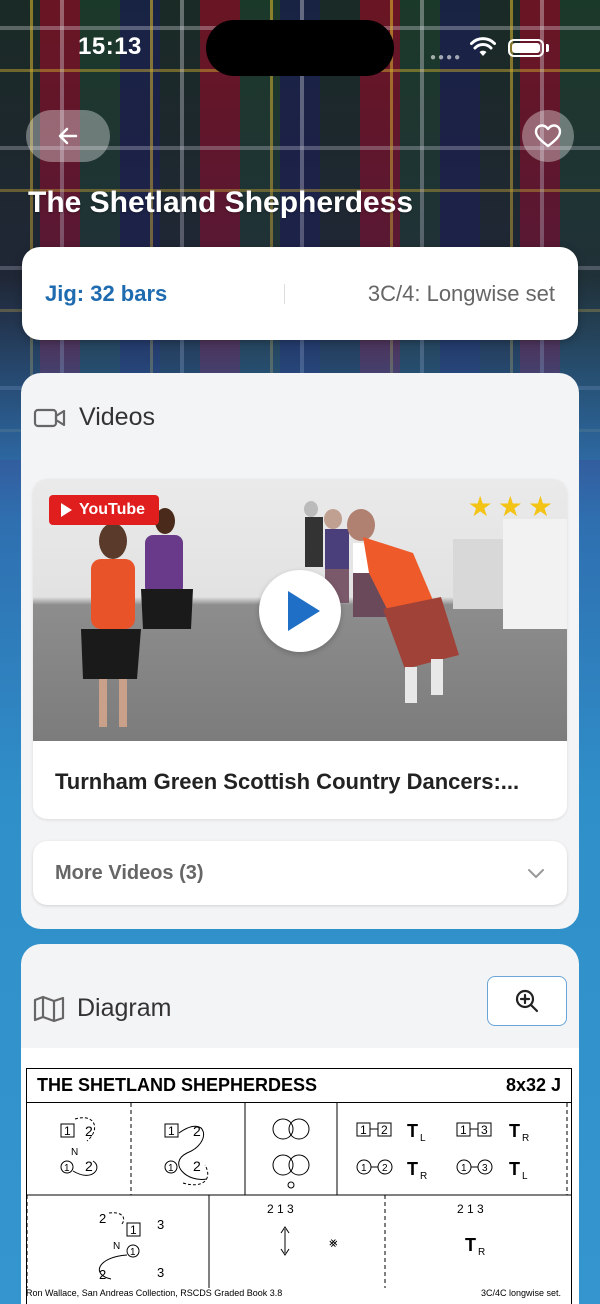 Image resolution: width=600 pixels, height=1304 pixels. What do you see at coordinates (280, 1209) in the screenshot?
I see `diagram-numbers-a: 2 1 3` at bounding box center [280, 1209].